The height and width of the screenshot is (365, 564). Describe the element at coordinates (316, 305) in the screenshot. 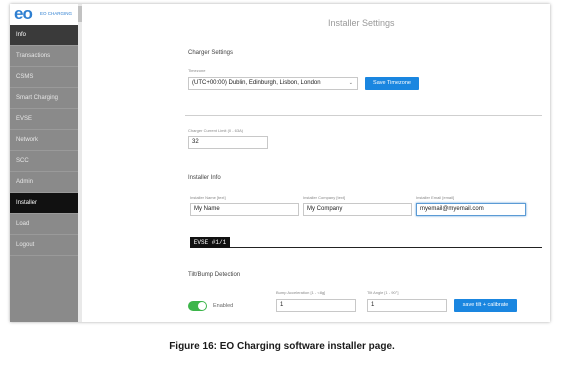

I see `bump-acceleration-input: 1` at that location.